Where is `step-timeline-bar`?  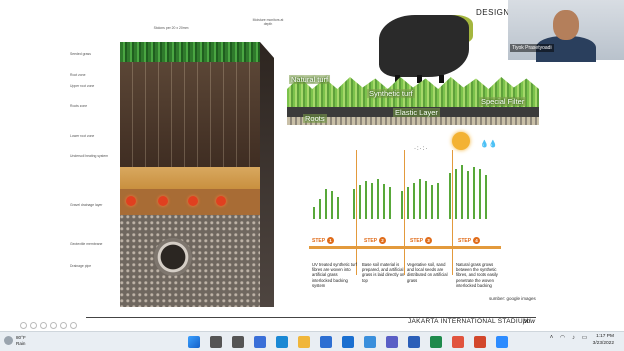
step-timeline-bar is located at coordinates (405, 247).